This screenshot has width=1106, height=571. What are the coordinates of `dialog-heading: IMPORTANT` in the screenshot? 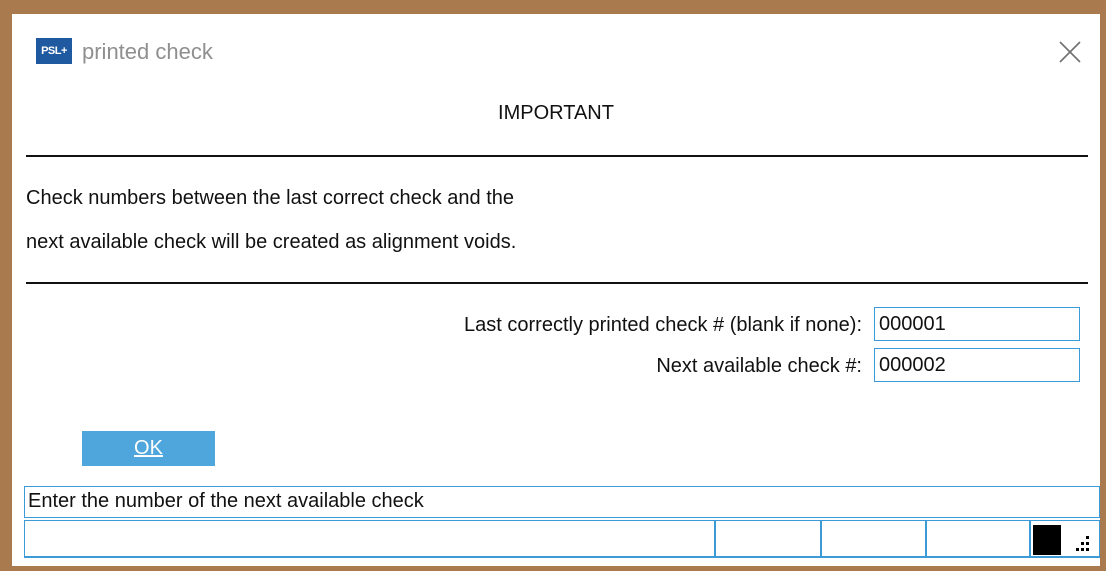 It's located at (556, 113).